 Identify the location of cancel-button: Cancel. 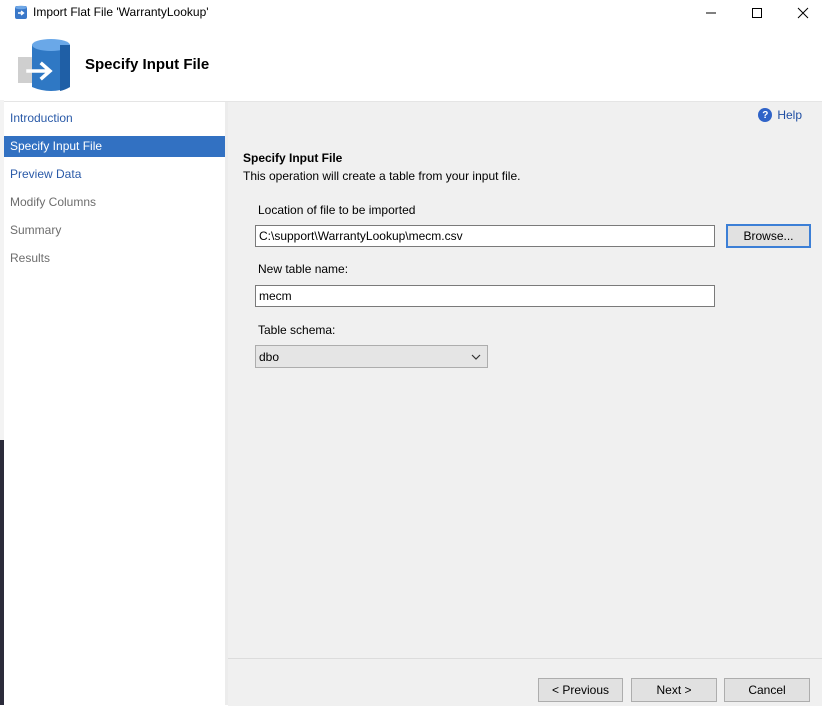
(767, 690).